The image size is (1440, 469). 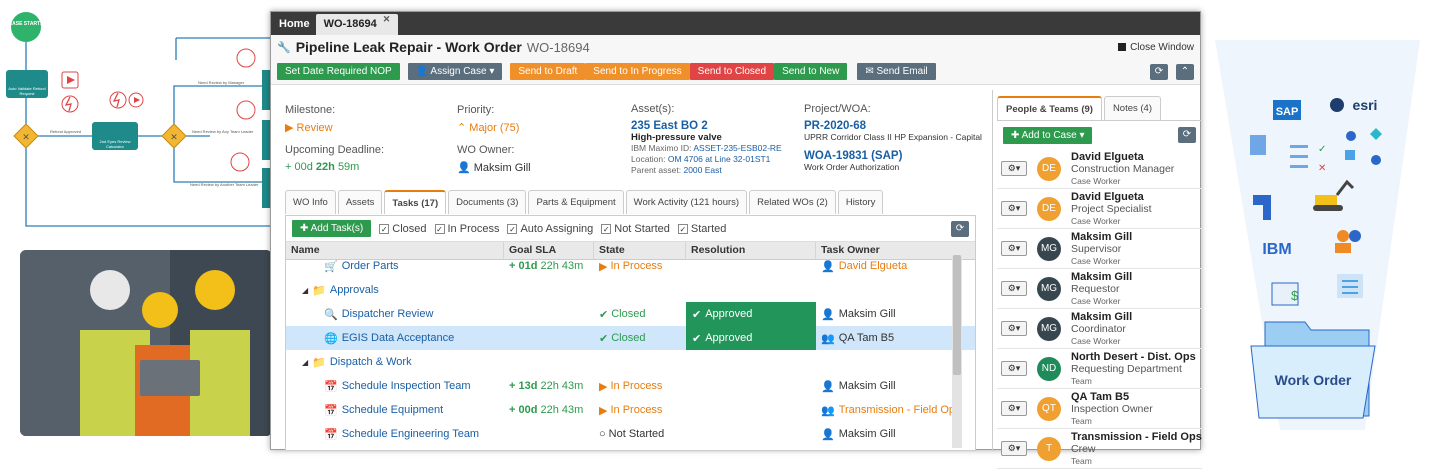 What do you see at coordinates (873, 266) in the screenshot?
I see `task-owner: David Elgueta` at bounding box center [873, 266].